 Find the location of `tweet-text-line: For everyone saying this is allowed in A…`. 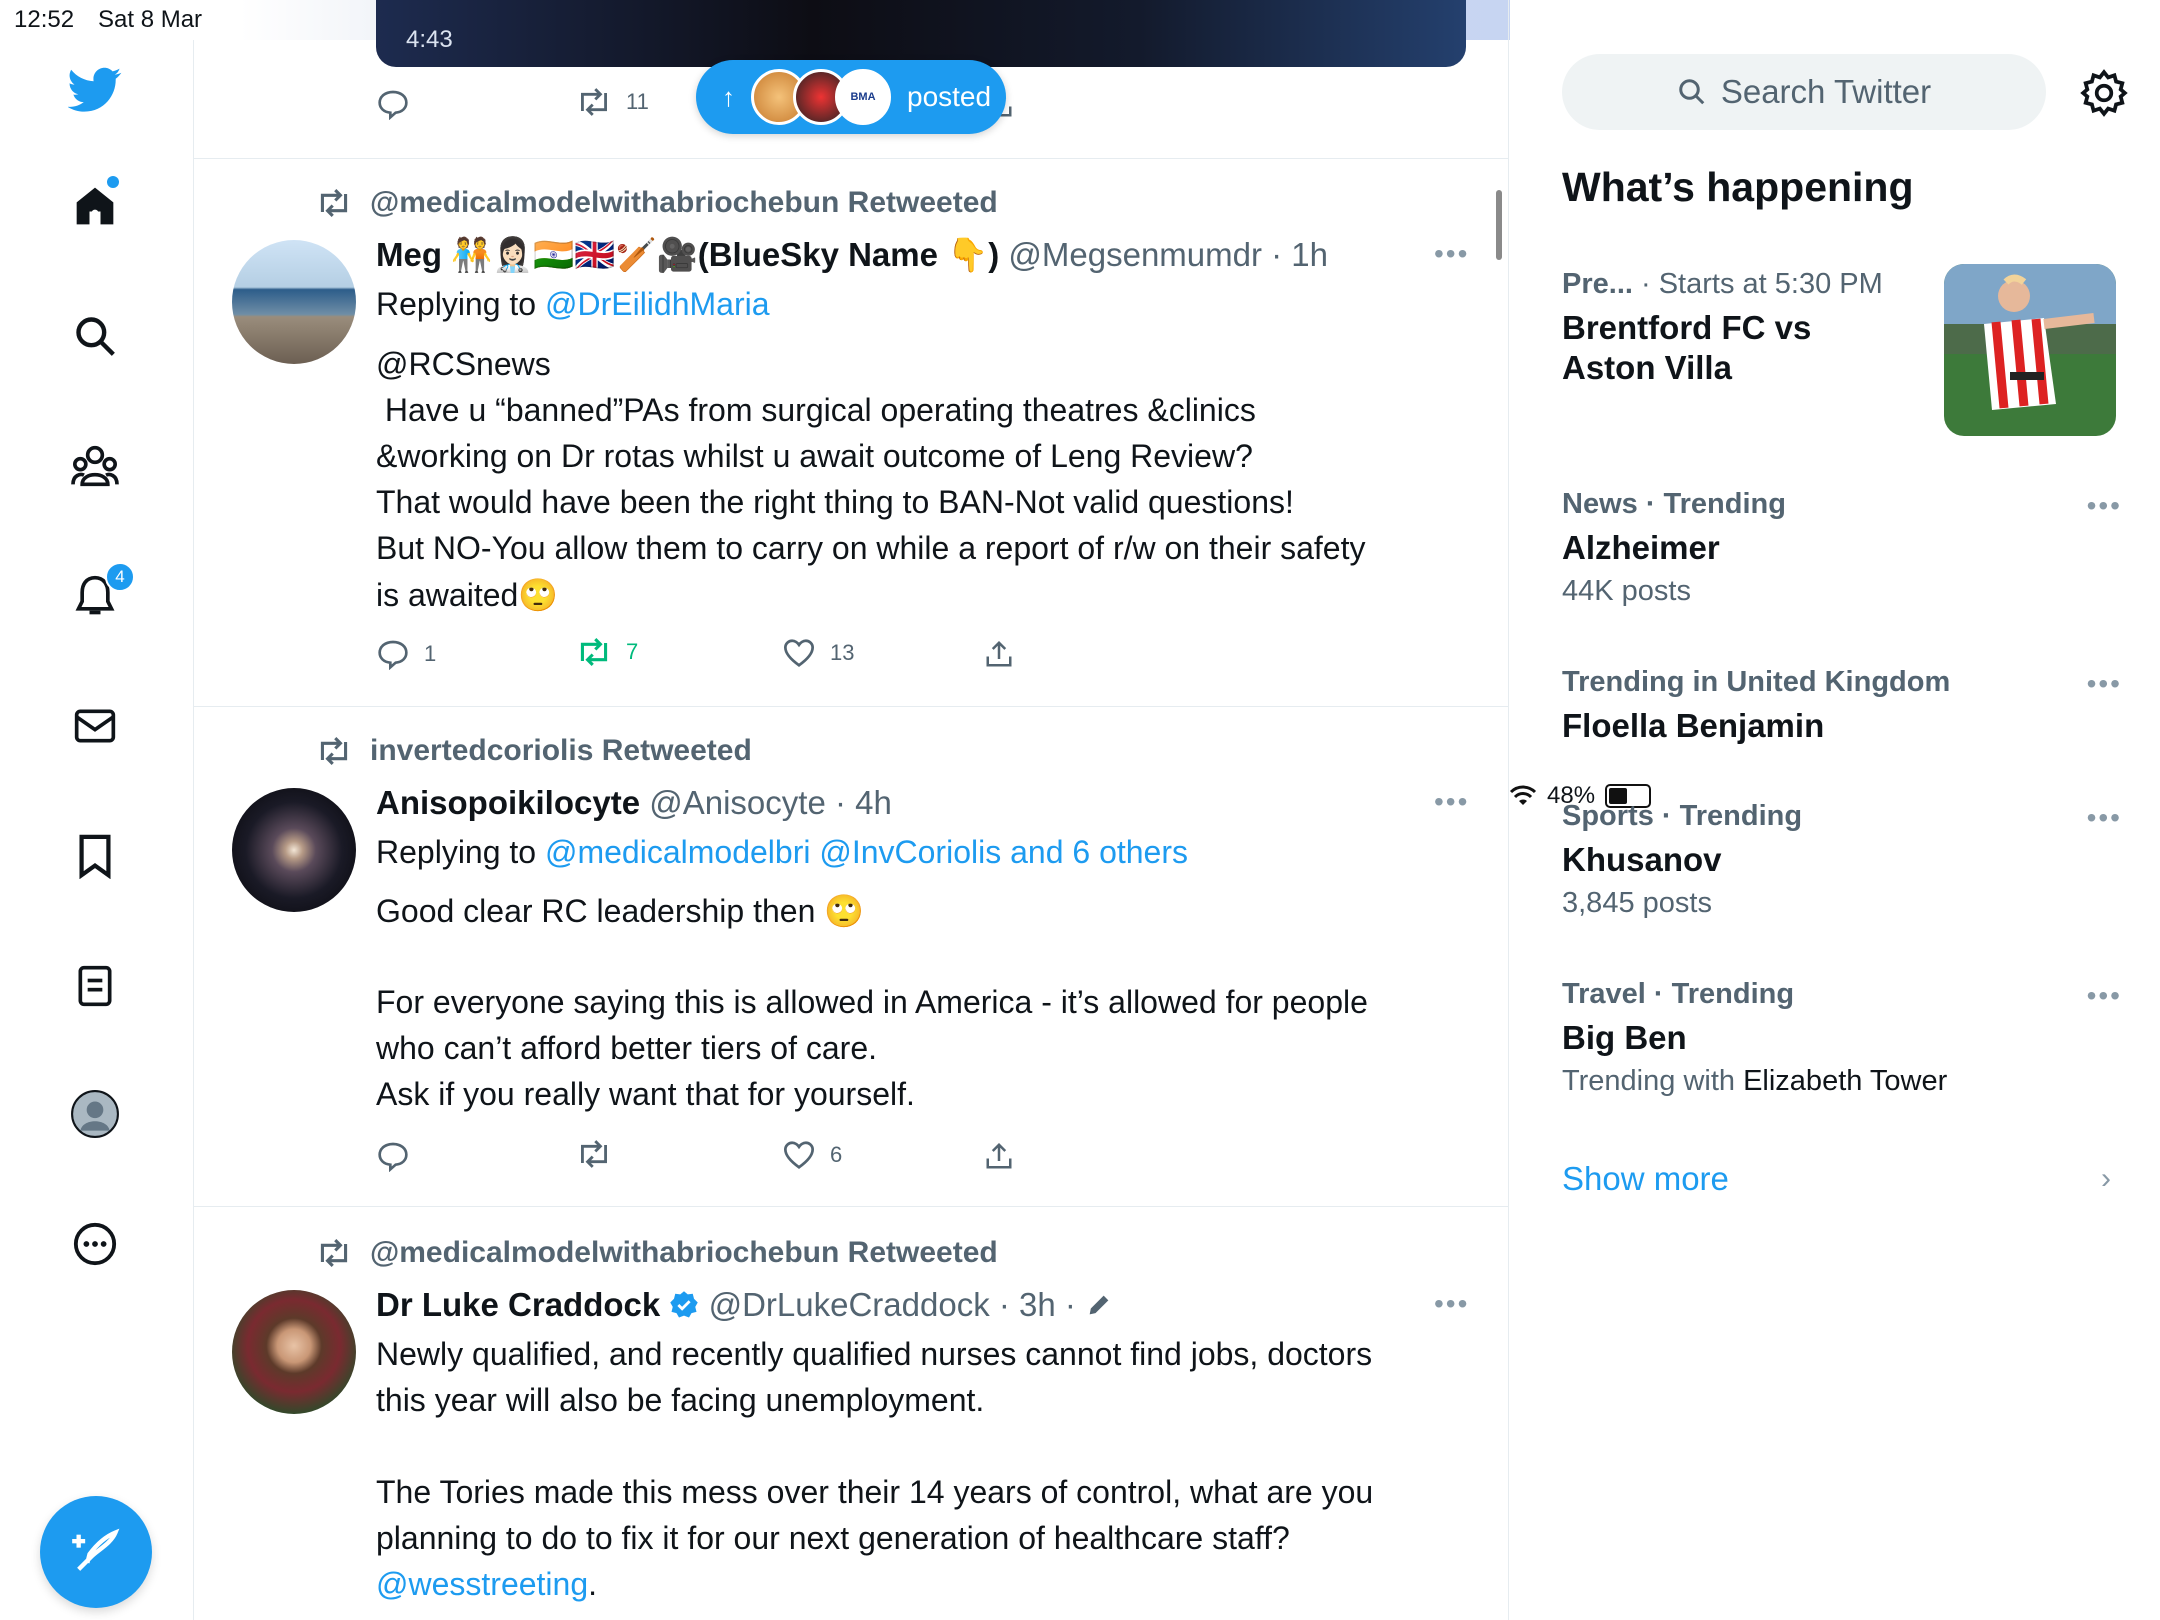

tweet-text-line: For everyone saying this is allowed in A… is located at coordinates (872, 1002).